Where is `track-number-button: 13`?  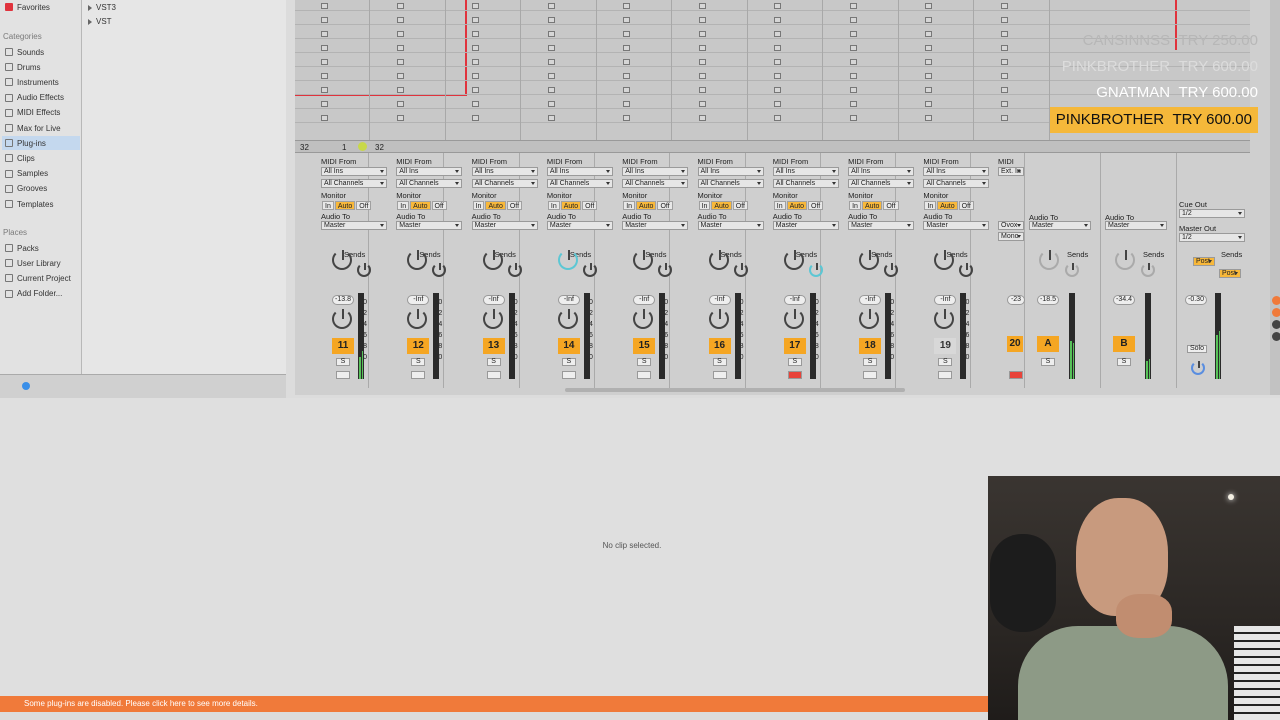 track-number-button: 13 is located at coordinates (493, 346).